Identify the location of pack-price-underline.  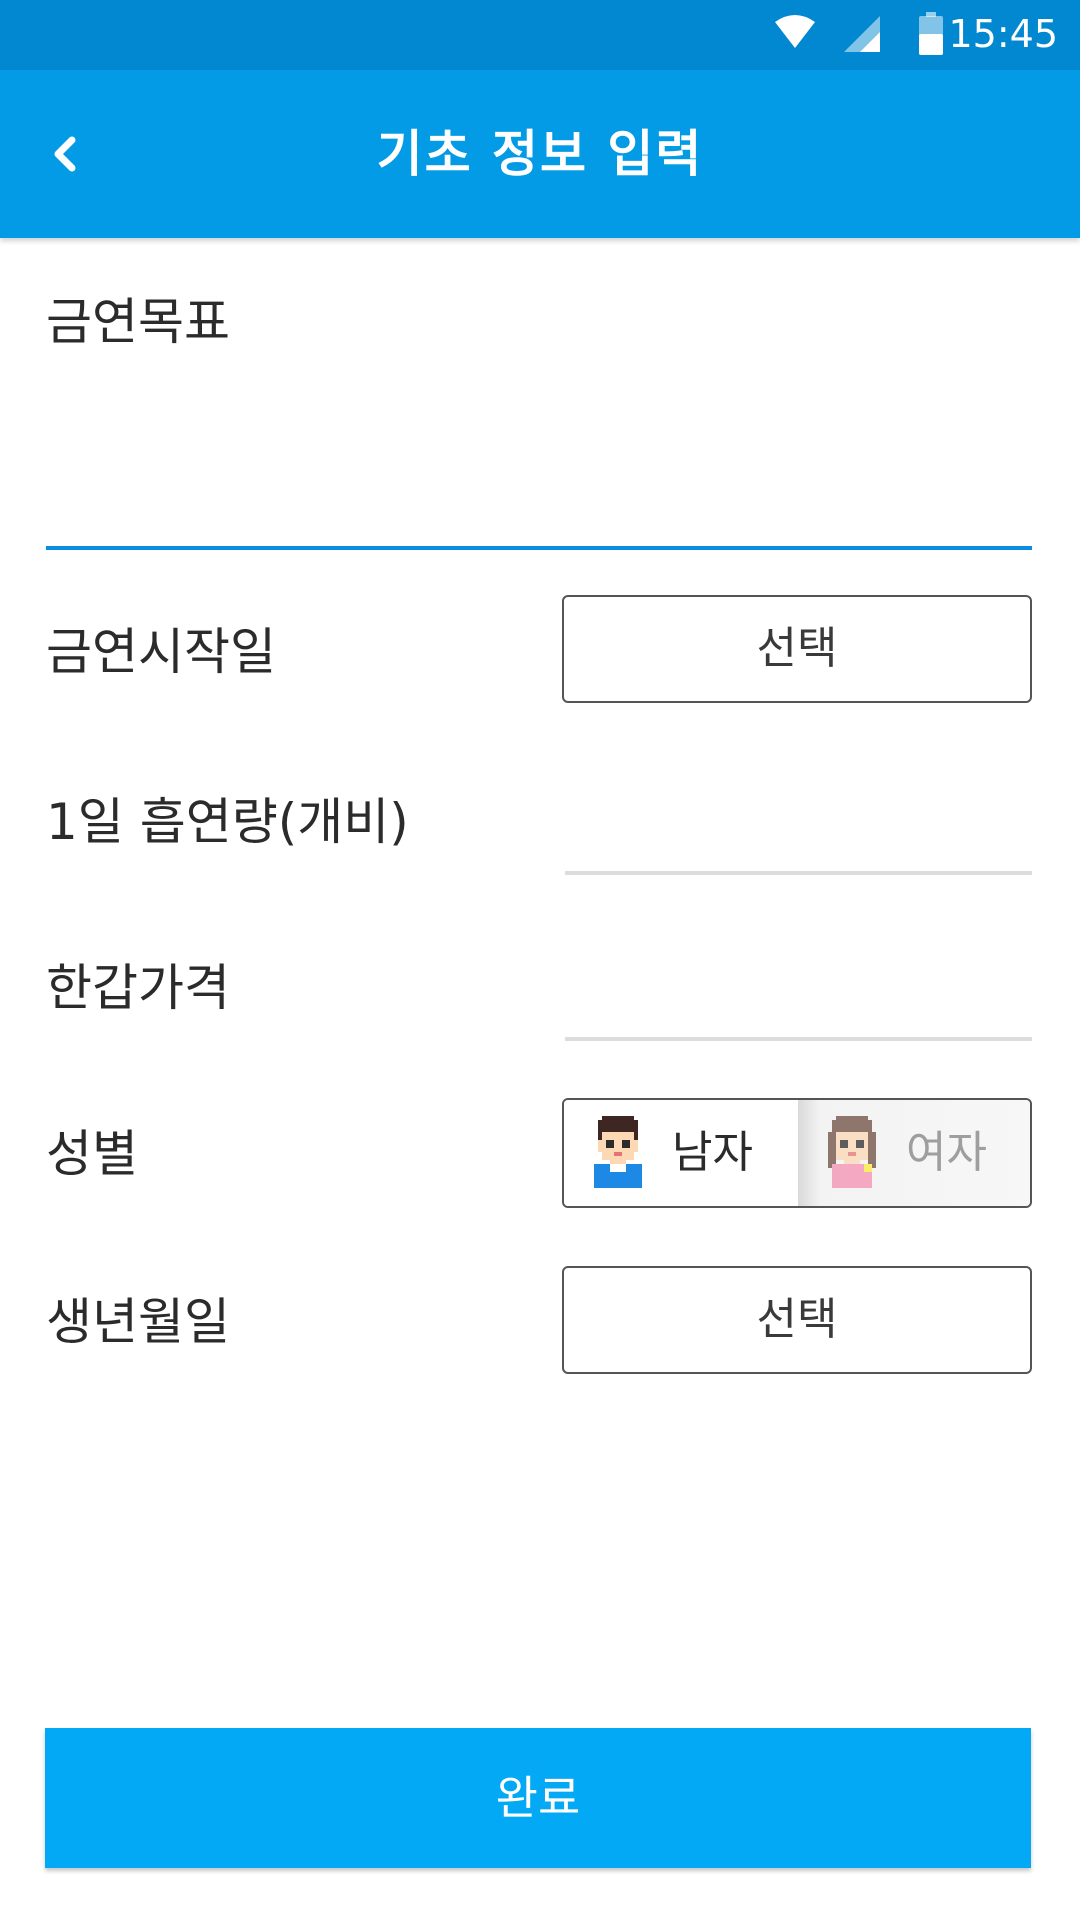
(798, 1039).